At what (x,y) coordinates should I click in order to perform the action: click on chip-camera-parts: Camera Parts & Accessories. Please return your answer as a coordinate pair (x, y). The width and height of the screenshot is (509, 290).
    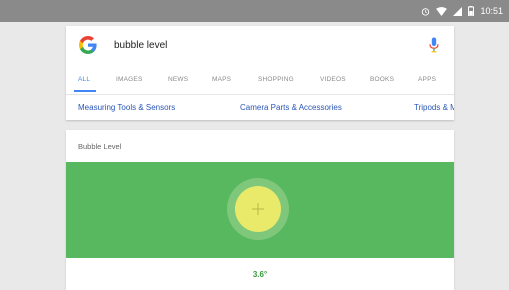
    Looking at the image, I should click on (291, 107).